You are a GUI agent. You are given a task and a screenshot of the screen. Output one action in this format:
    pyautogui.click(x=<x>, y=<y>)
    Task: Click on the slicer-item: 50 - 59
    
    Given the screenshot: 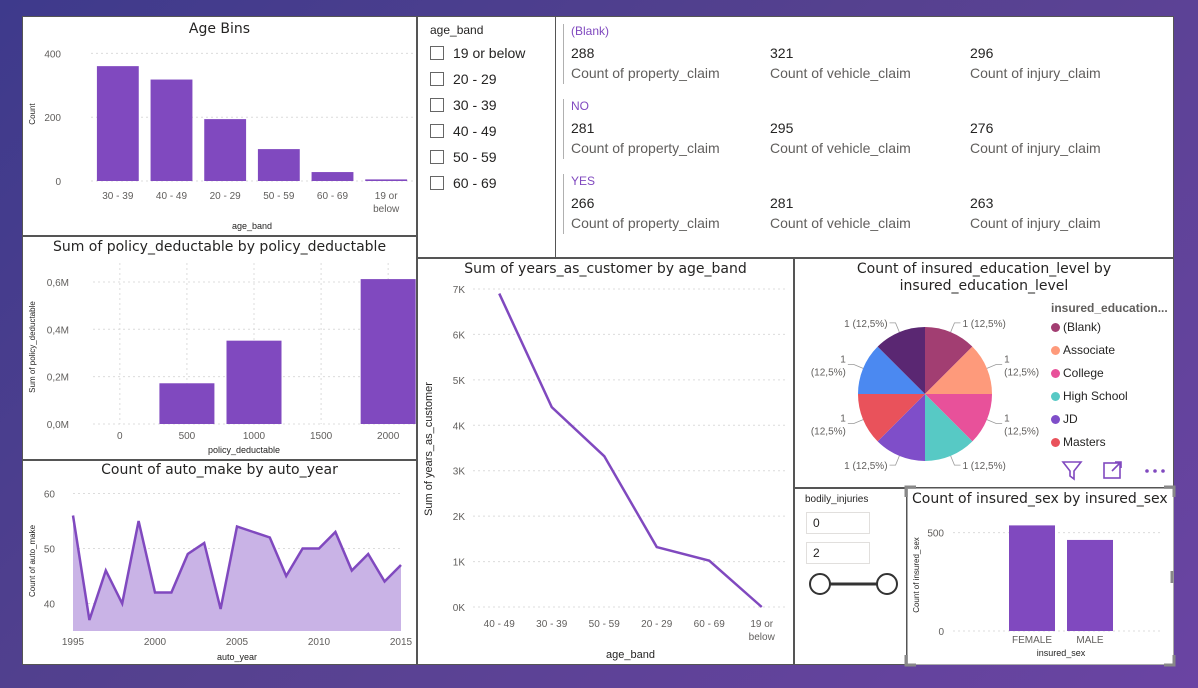 What is the action you would take?
    pyautogui.click(x=463, y=157)
    